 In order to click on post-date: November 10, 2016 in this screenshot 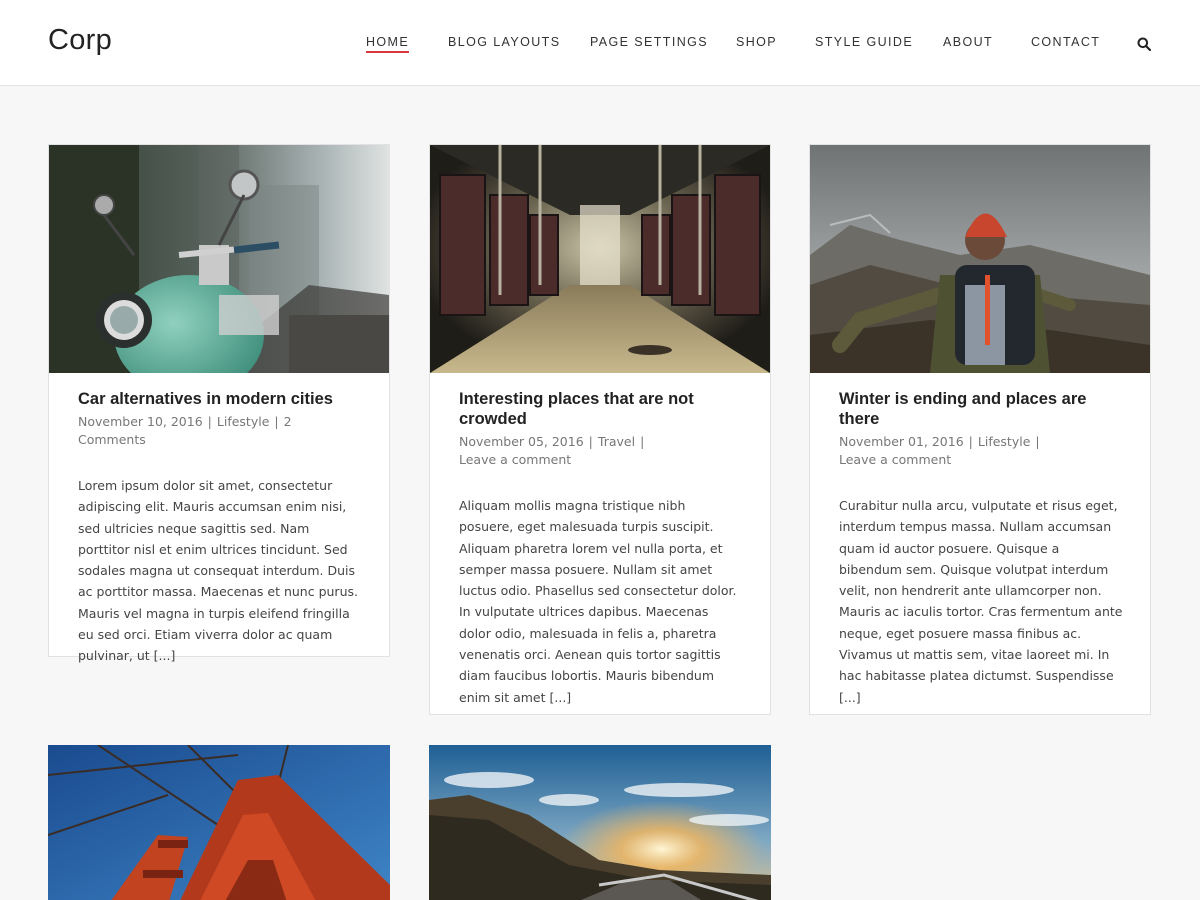, I will do `click(140, 421)`.